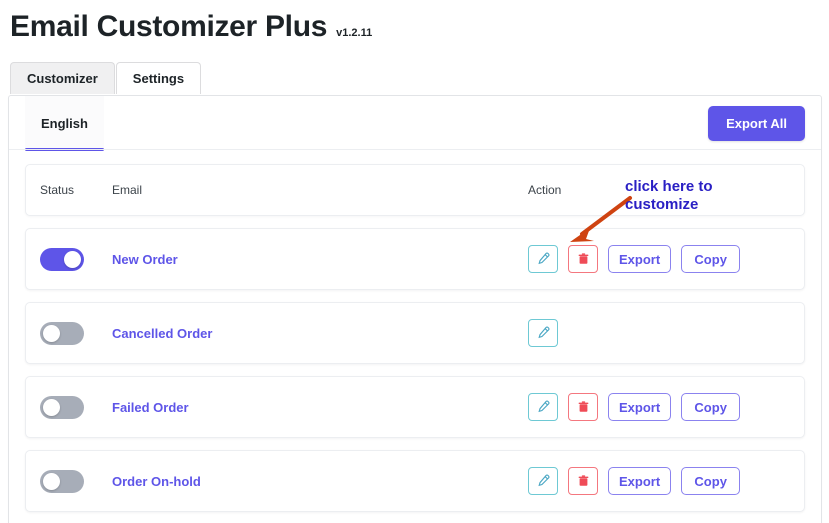 This screenshot has width=829, height=523. I want to click on status-toggle-cancelled-order, so click(62, 333).